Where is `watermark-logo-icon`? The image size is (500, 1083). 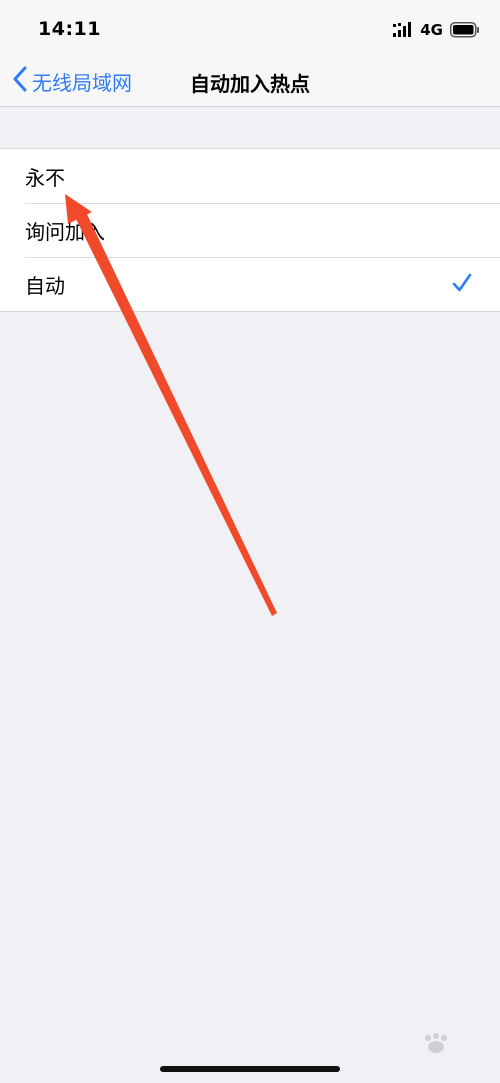
watermark-logo-icon is located at coordinates (436, 1043).